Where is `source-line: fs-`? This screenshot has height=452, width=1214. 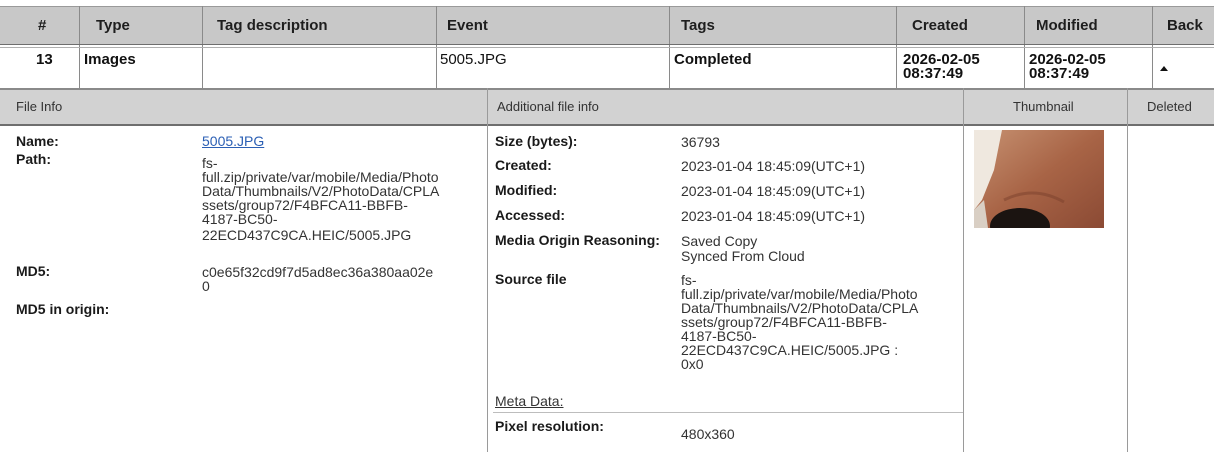
source-line: fs- is located at coordinates (689, 280).